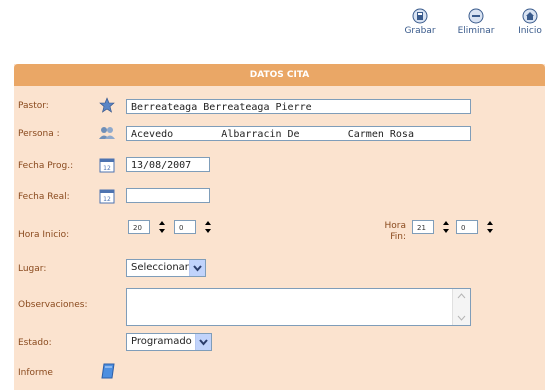  I want to click on estado-select-value: Programado, so click(161, 341).